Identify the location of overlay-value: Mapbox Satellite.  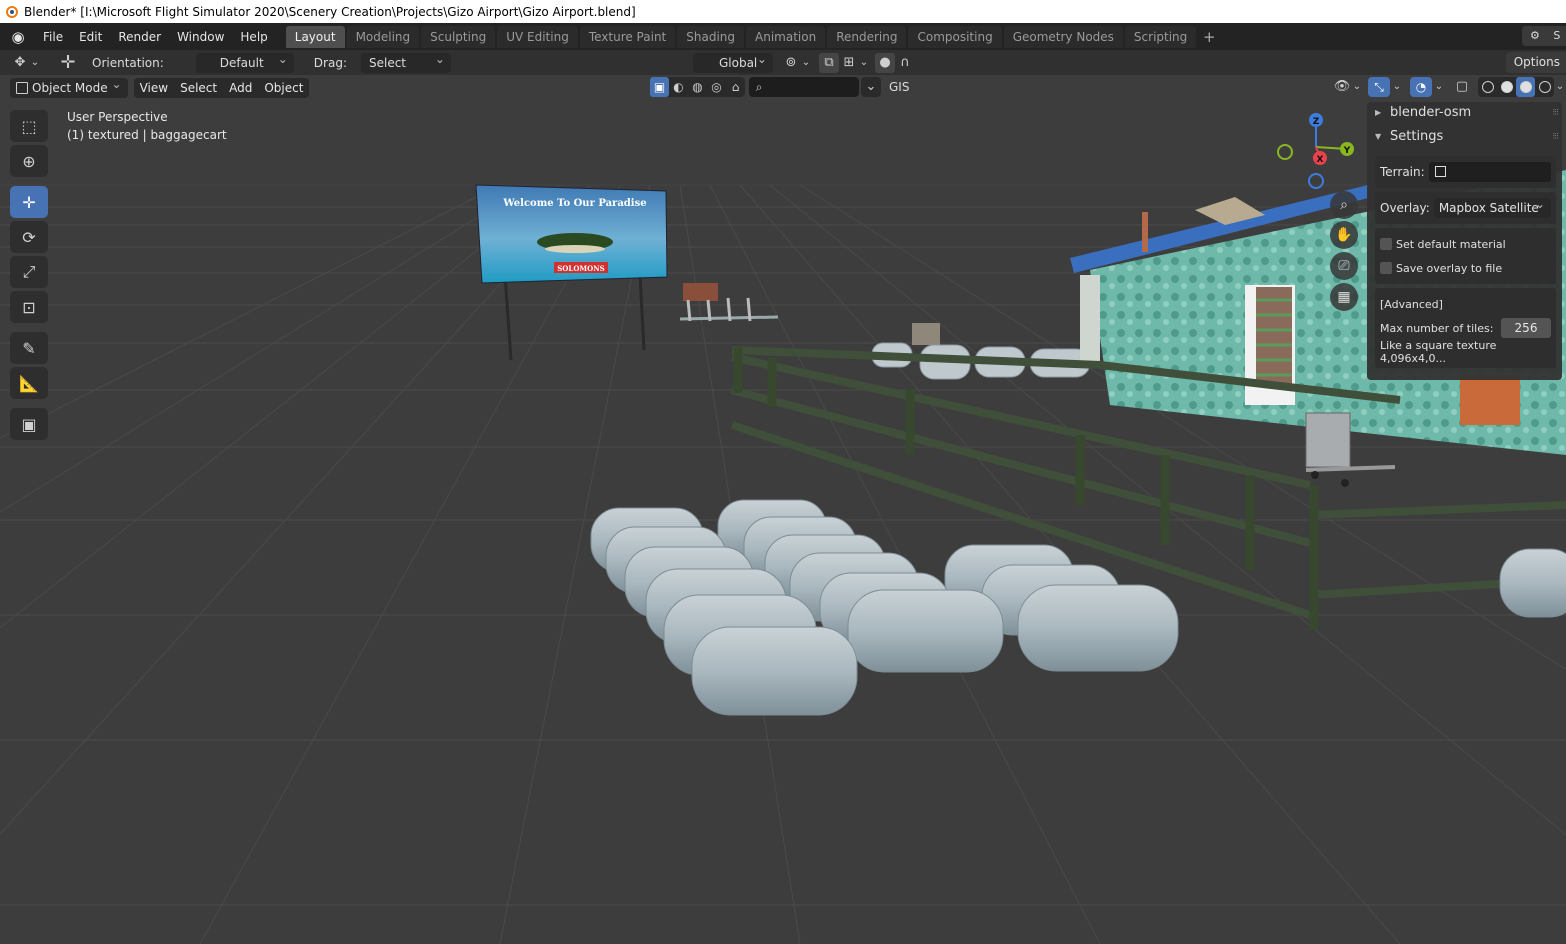
(1488, 208).